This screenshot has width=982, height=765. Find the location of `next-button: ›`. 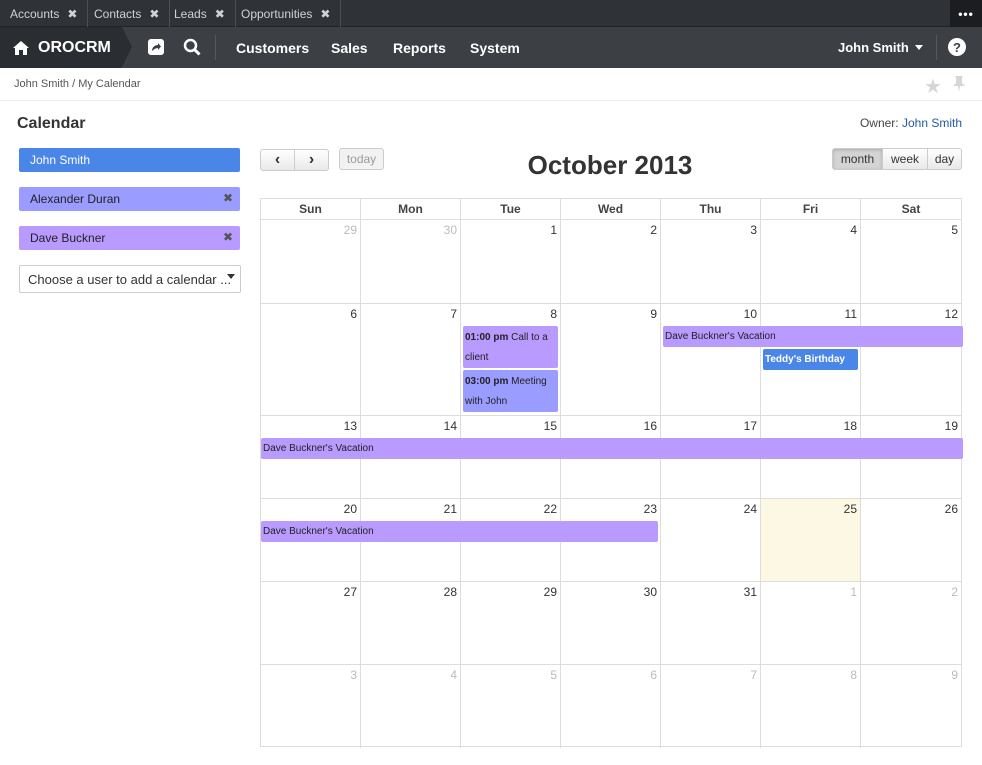

next-button: › is located at coordinates (311, 160).